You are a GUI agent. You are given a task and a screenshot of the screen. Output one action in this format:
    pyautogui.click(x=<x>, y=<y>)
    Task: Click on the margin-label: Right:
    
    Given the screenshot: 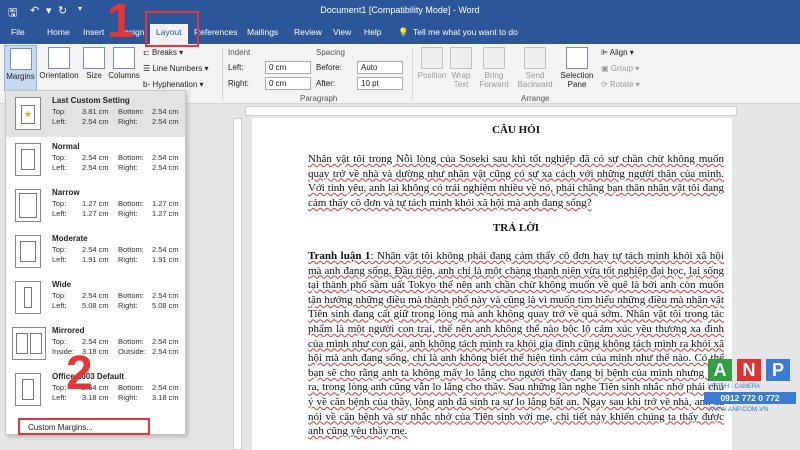 What is the action you would take?
    pyautogui.click(x=128, y=305)
    